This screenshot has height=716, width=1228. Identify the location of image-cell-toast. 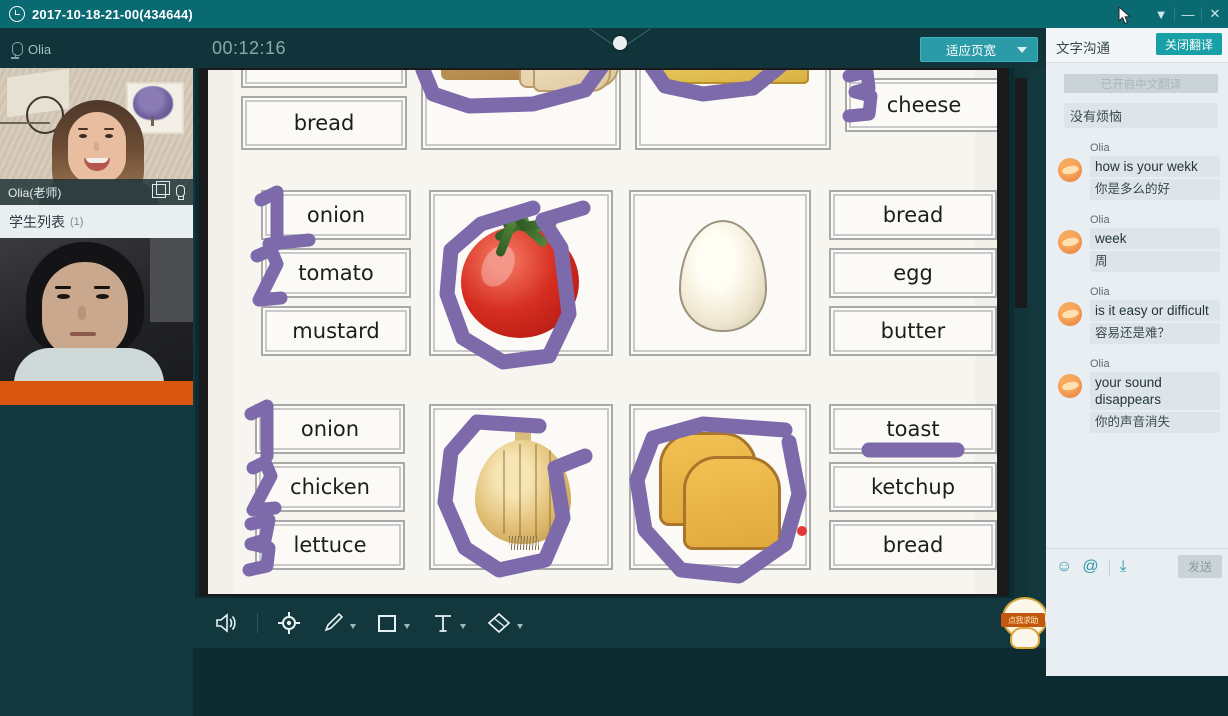
(720, 487).